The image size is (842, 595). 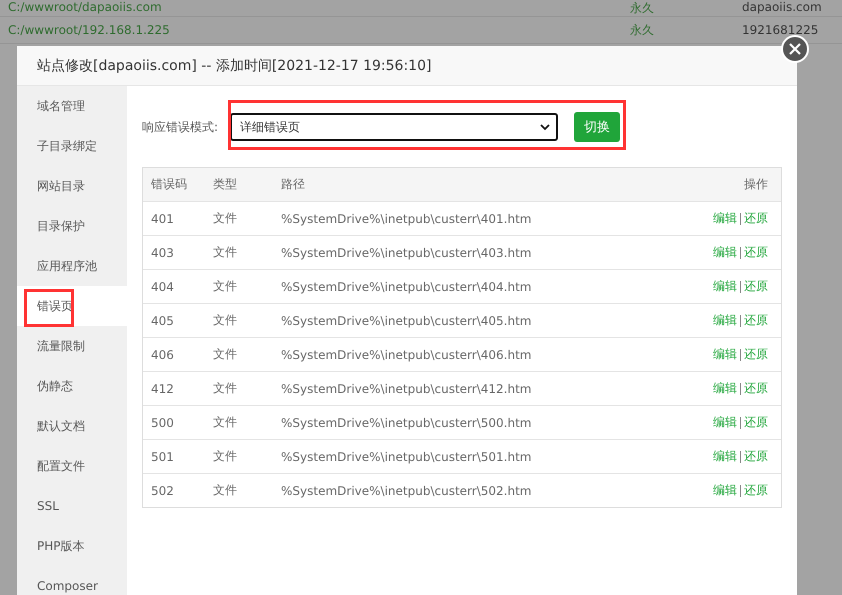 What do you see at coordinates (782, 7) in the screenshot?
I see `background-table-cell: dapaoiis.com` at bounding box center [782, 7].